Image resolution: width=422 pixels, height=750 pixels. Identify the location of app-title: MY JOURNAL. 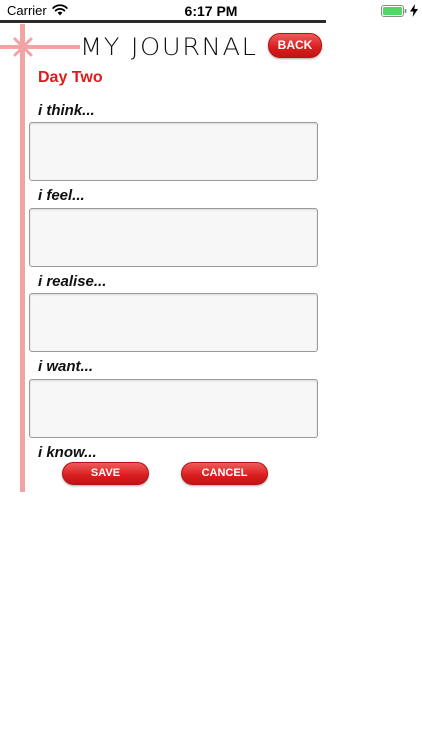
(169, 47).